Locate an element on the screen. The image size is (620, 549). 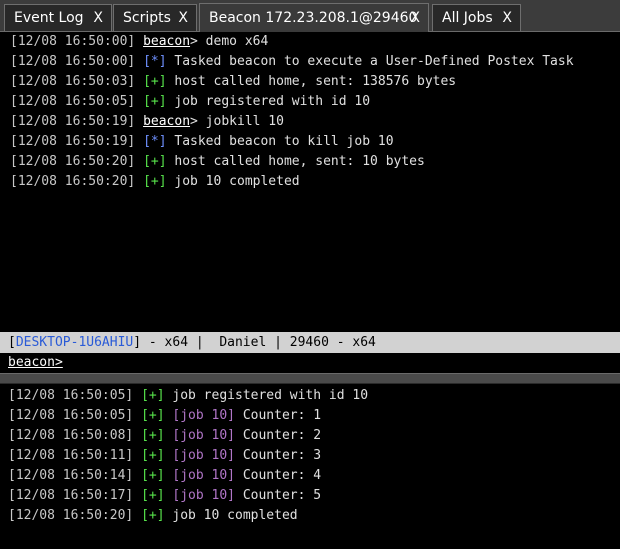
console-line: [12/08 16:50:11] [+] [job 10] Counter: 3 is located at coordinates (164, 456).